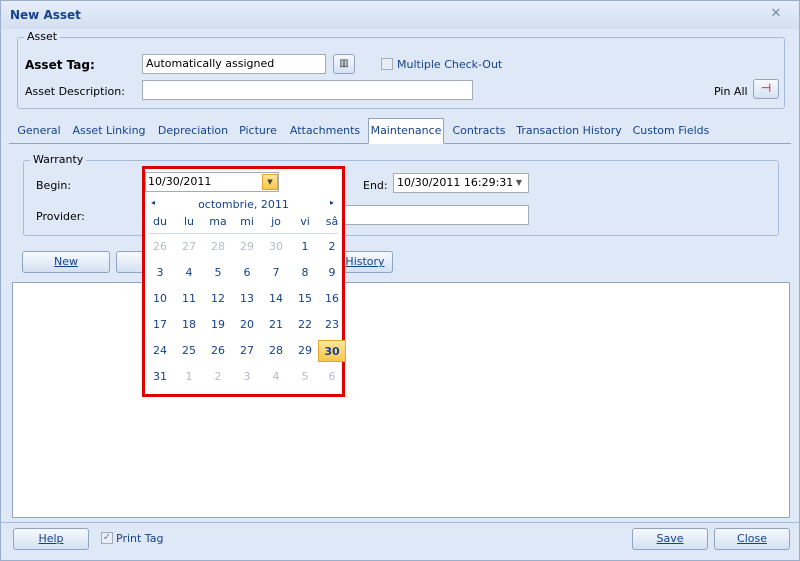  What do you see at coordinates (39, 131) in the screenshot?
I see `tab-general: General` at bounding box center [39, 131].